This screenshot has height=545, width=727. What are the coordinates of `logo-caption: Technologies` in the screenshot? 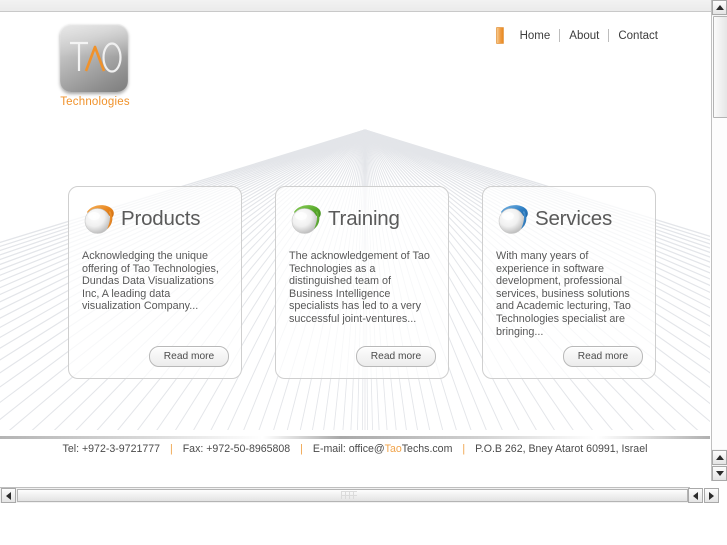 It's located at (95, 102).